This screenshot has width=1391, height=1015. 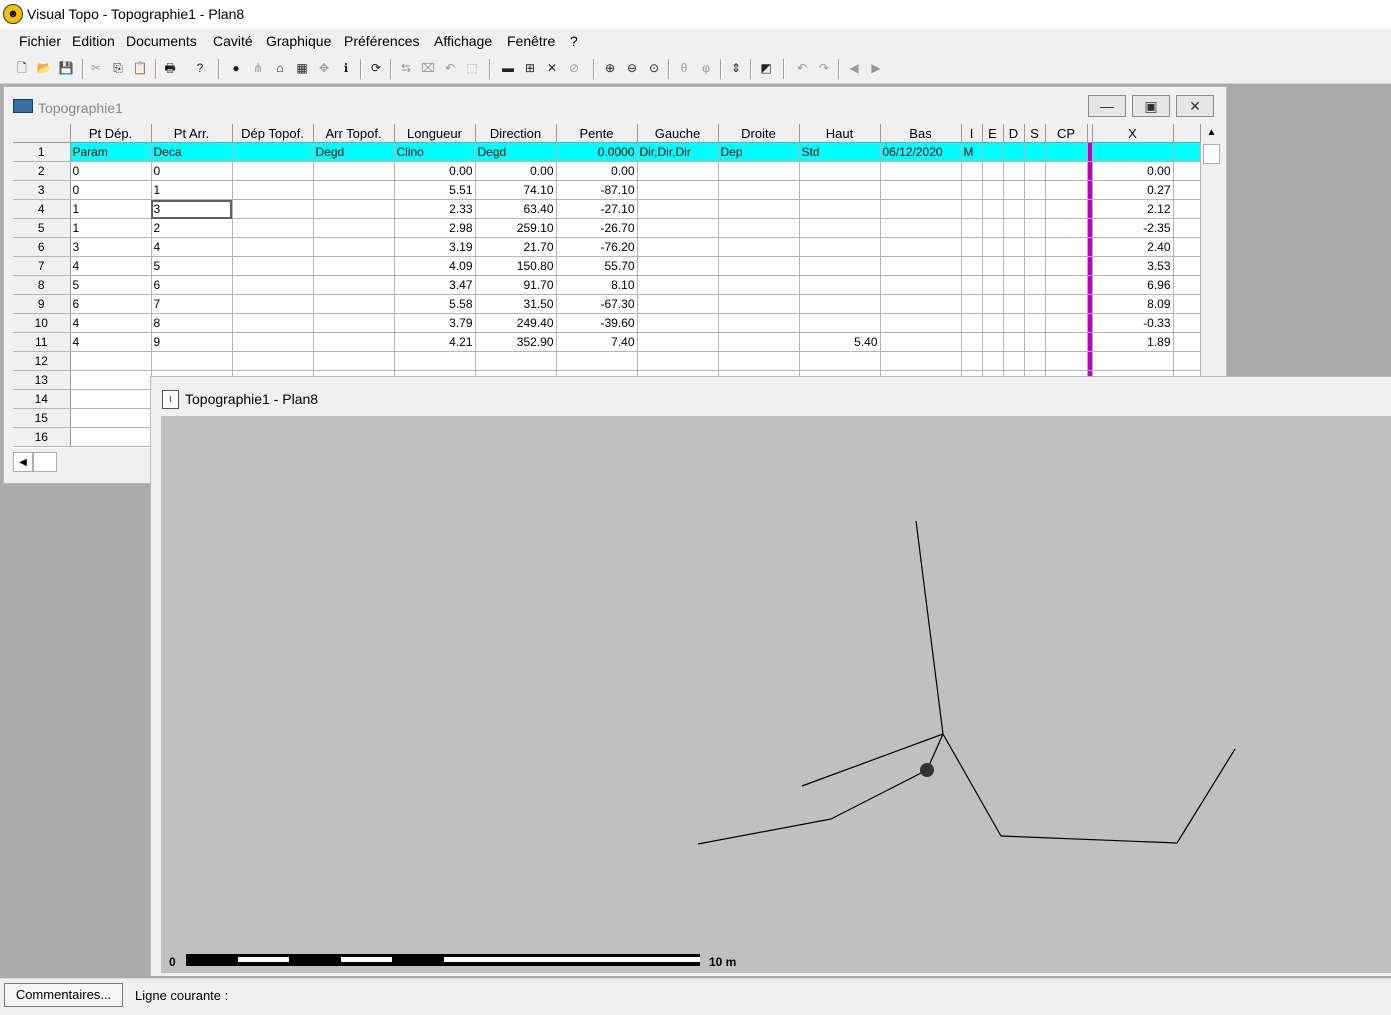 I want to click on cell-x: 6.96, so click(x=1133, y=285).